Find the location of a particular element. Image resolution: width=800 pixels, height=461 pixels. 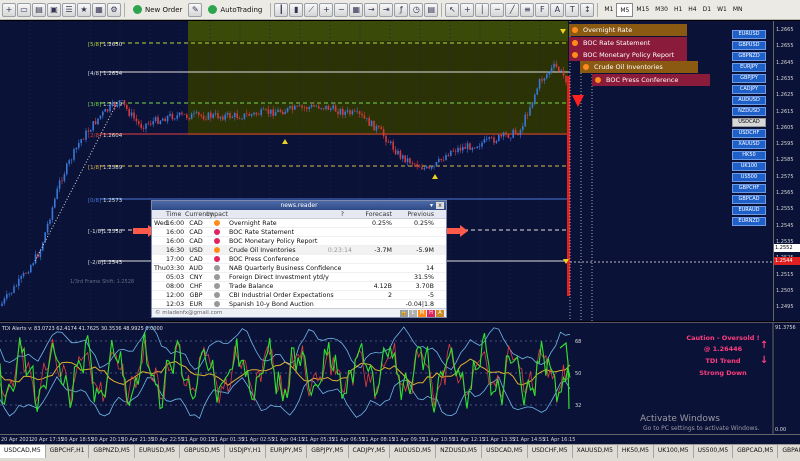

news-row: 17:00 CAD BOC Press Conference is located at coordinates (299, 259).